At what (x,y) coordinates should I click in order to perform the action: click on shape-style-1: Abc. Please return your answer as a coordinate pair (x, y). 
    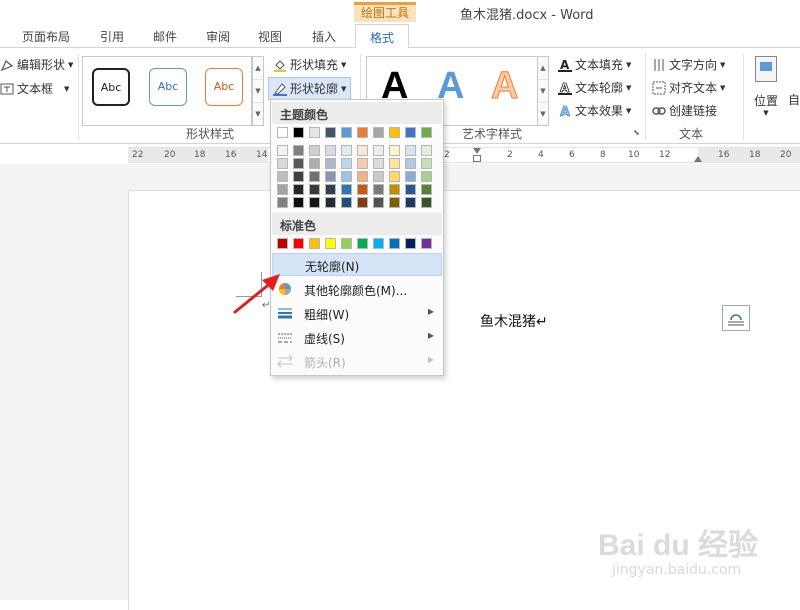
    Looking at the image, I should click on (111, 87).